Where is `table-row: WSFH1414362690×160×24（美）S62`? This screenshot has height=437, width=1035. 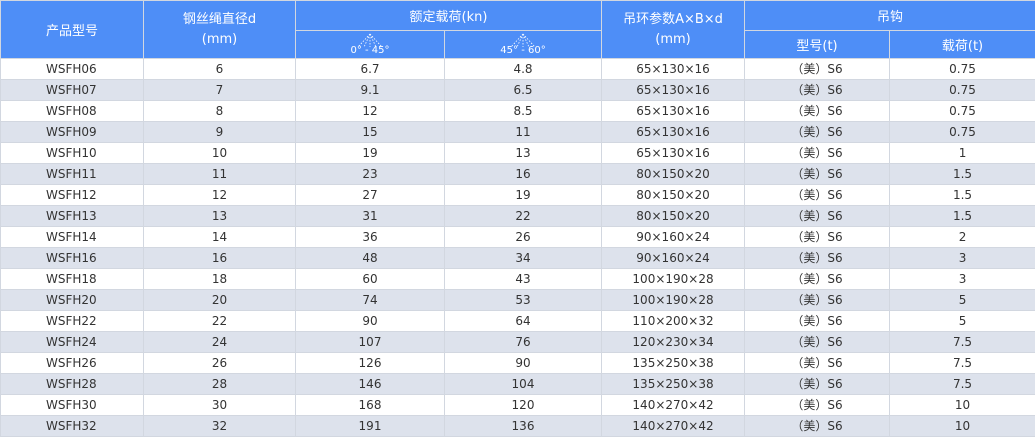
table-row: WSFH1414362690×160×24（美）S62 is located at coordinates (518, 237).